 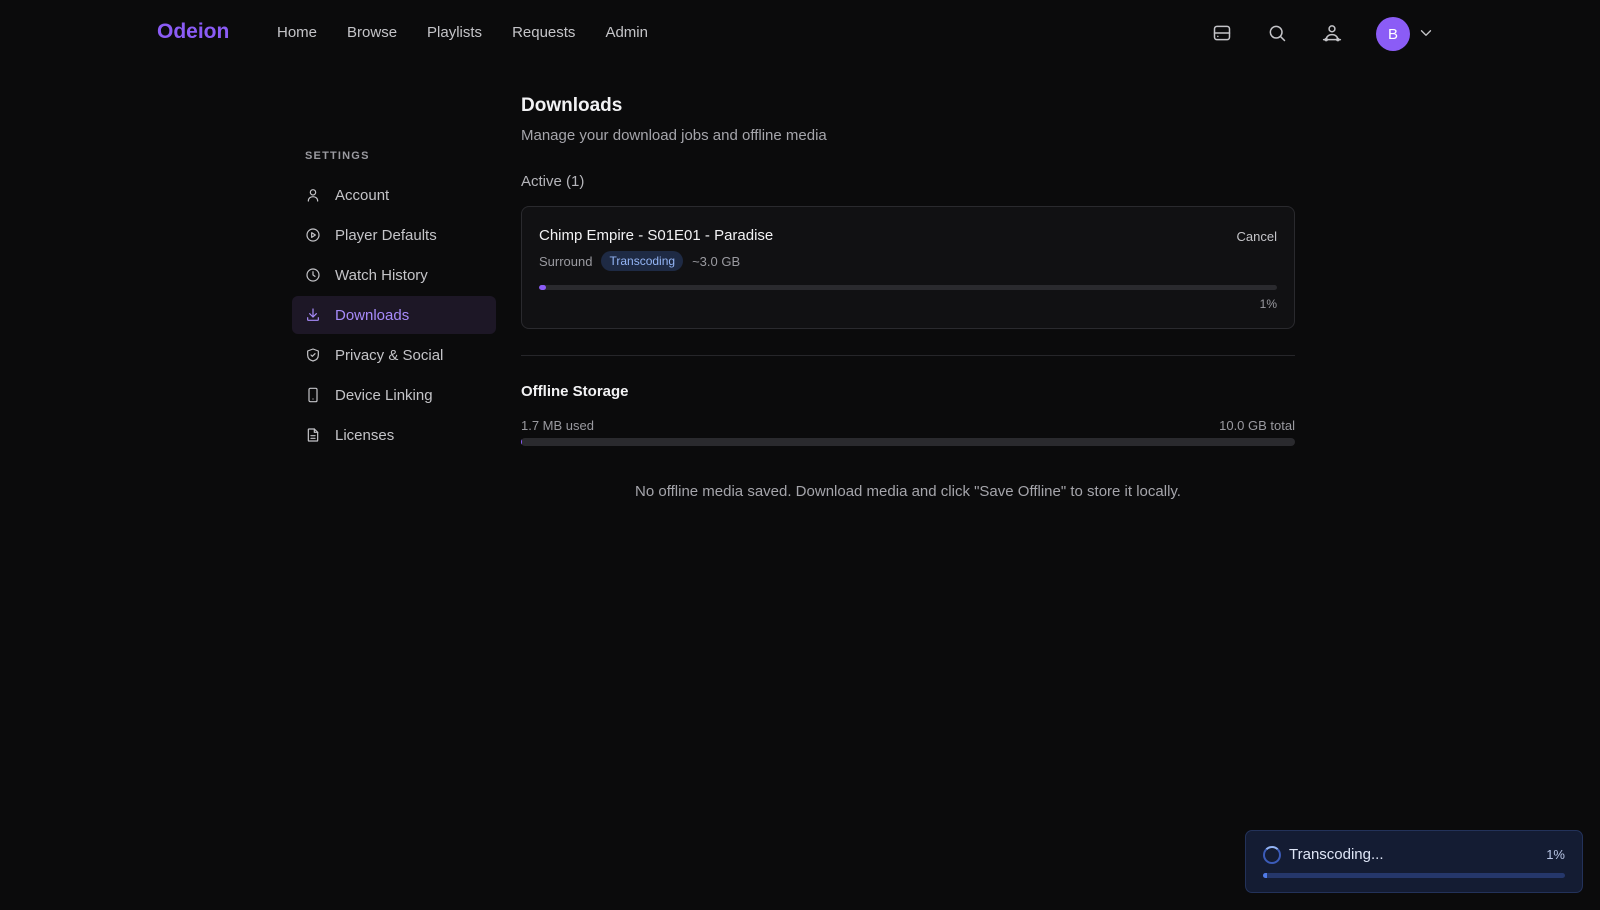 I want to click on smartphone-icon, so click(x=313, y=395).